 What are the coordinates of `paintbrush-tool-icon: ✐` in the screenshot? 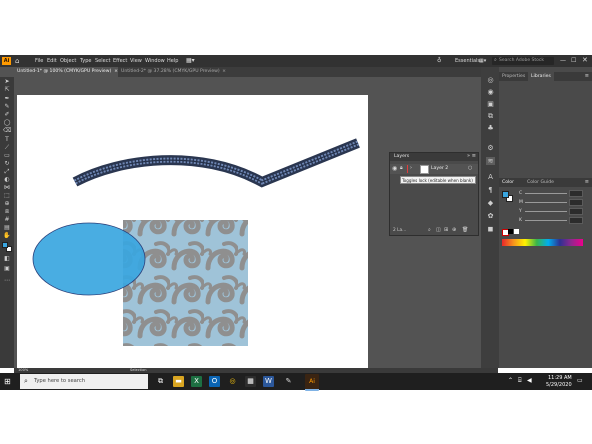 It's located at (7, 115).